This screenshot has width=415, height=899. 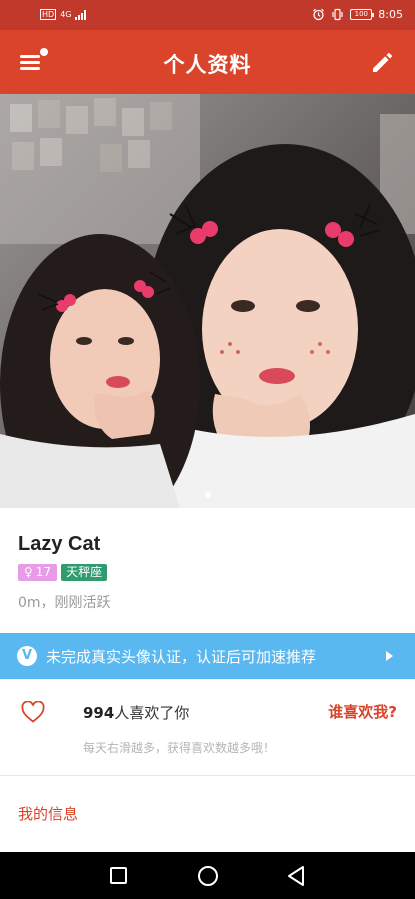 I want to click on pager-dot-active, so click(x=207, y=495).